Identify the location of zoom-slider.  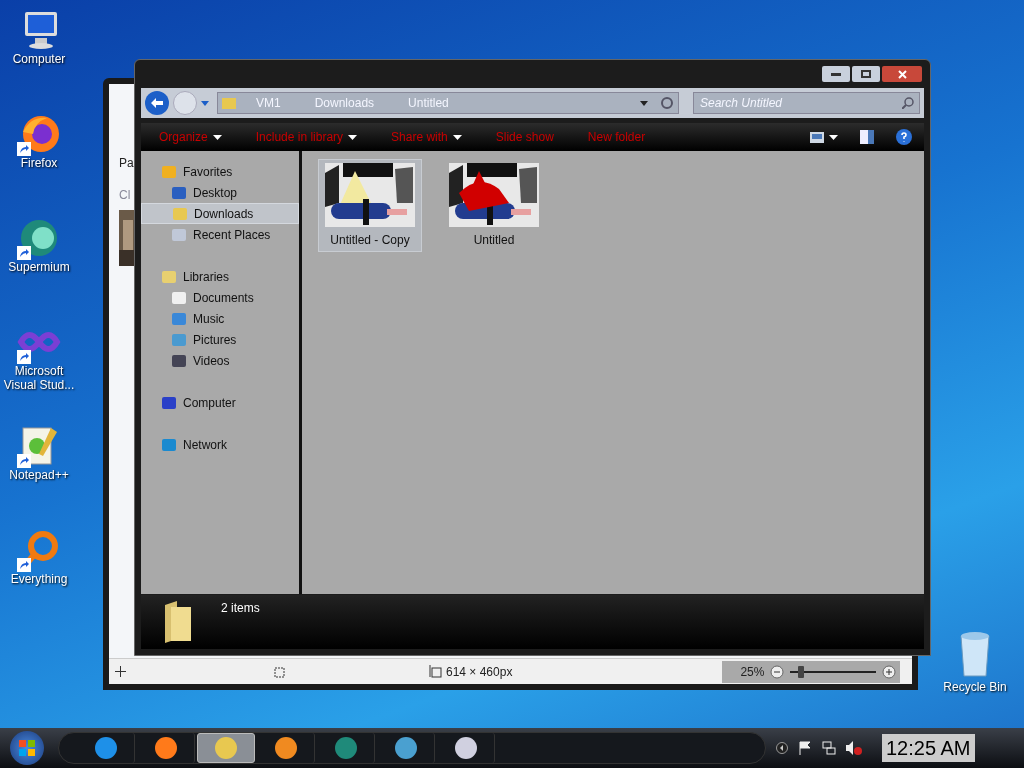
(833, 671).